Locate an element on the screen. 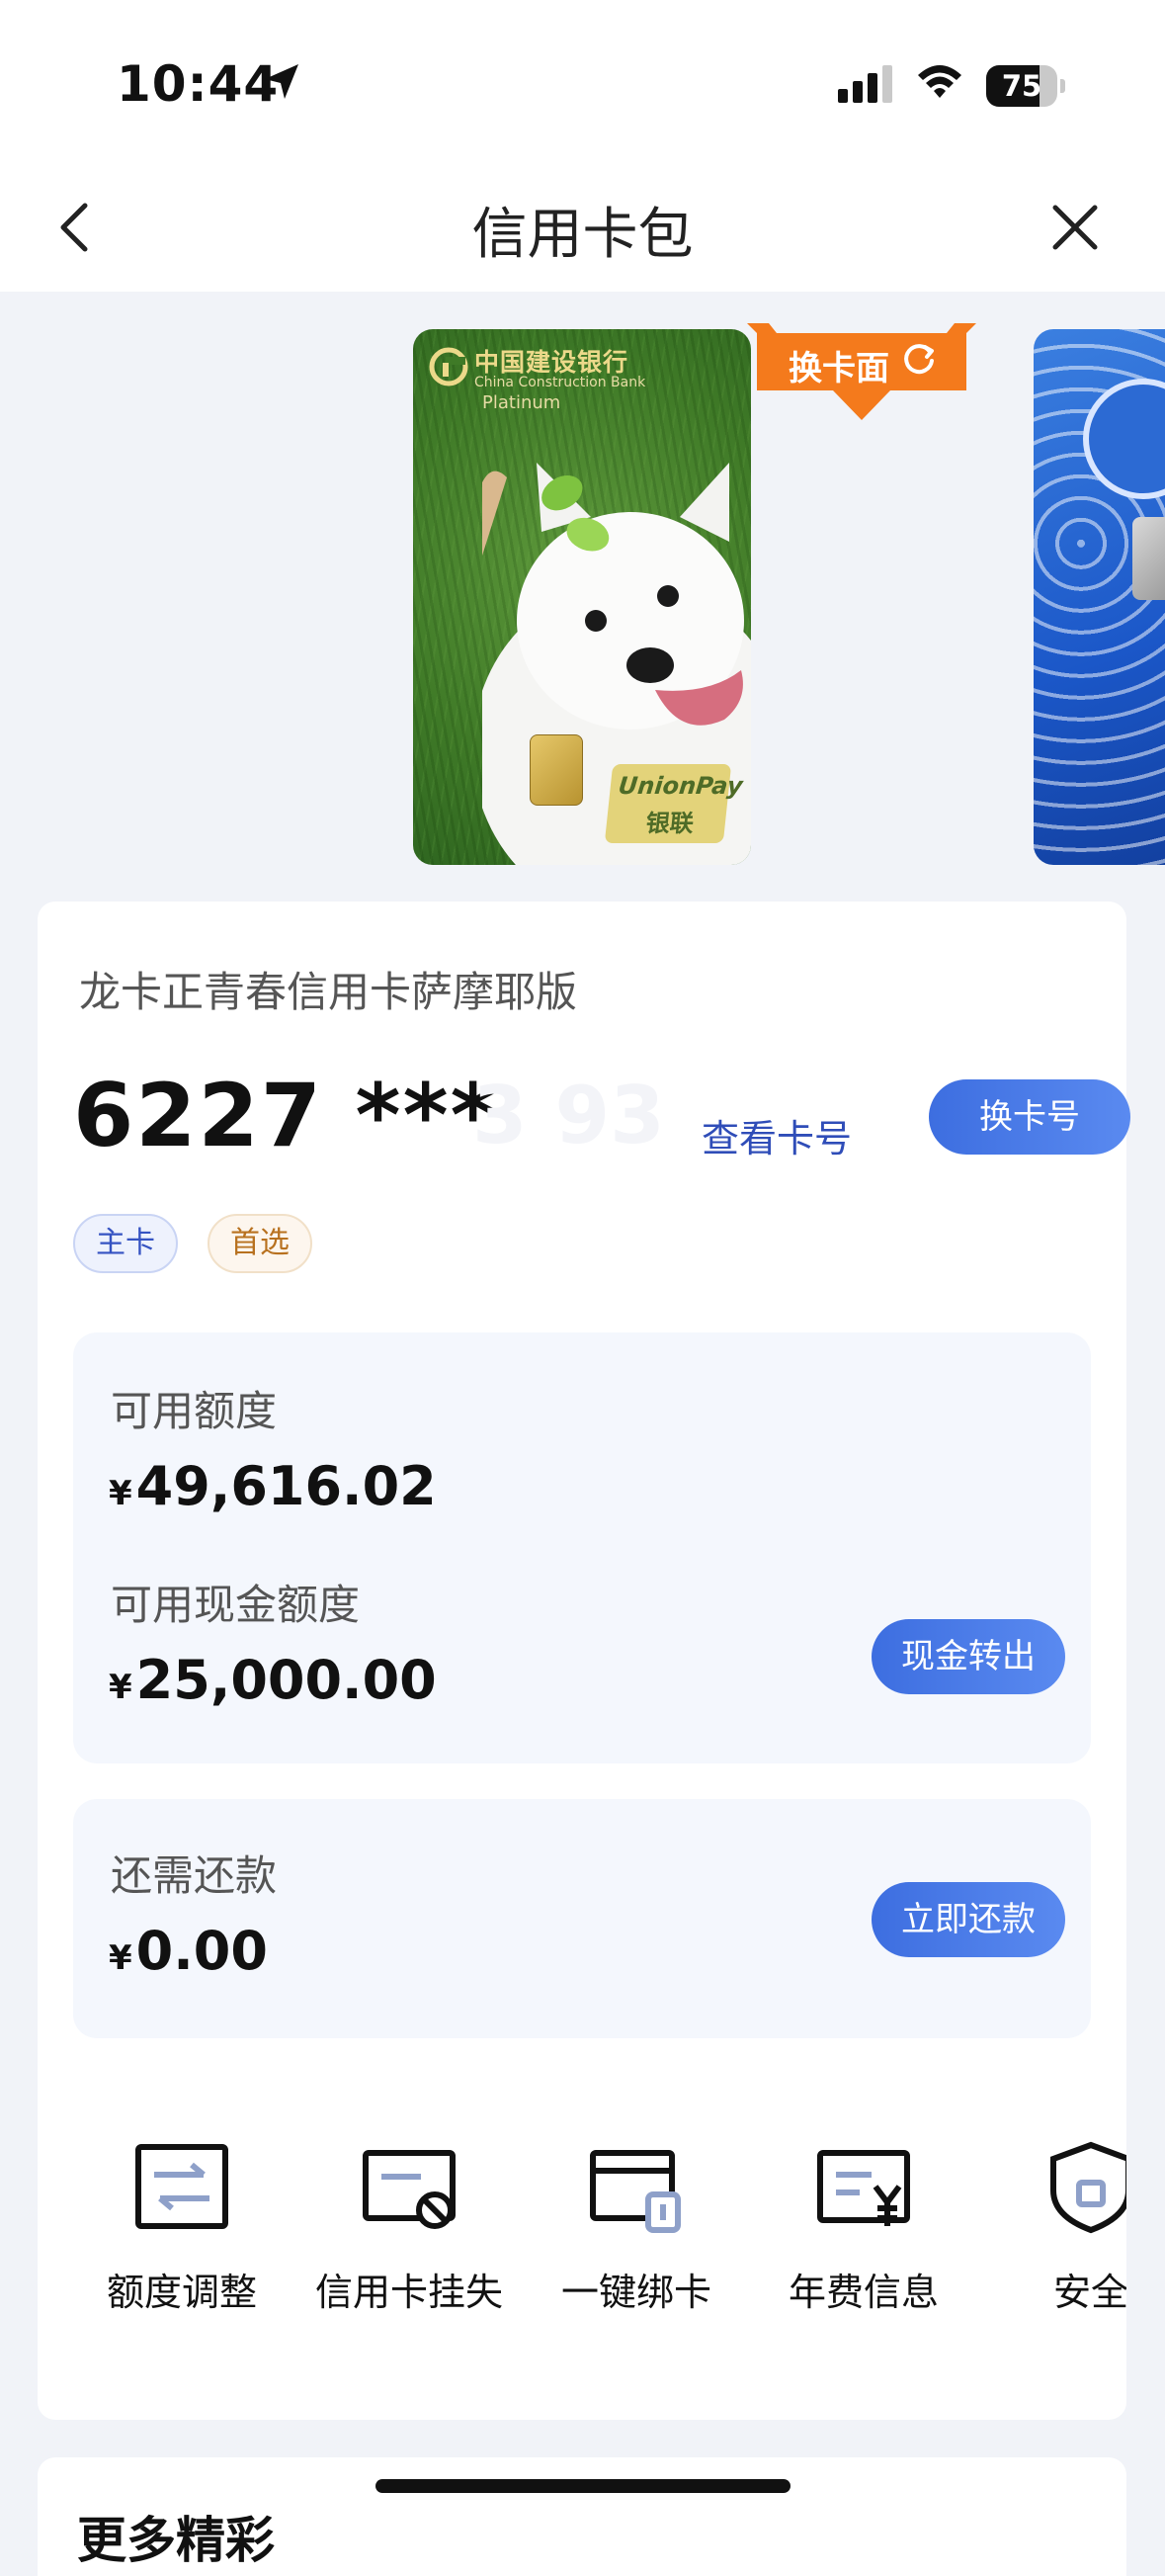  quick-action-label: 信用卡挂失 is located at coordinates (408, 2292).